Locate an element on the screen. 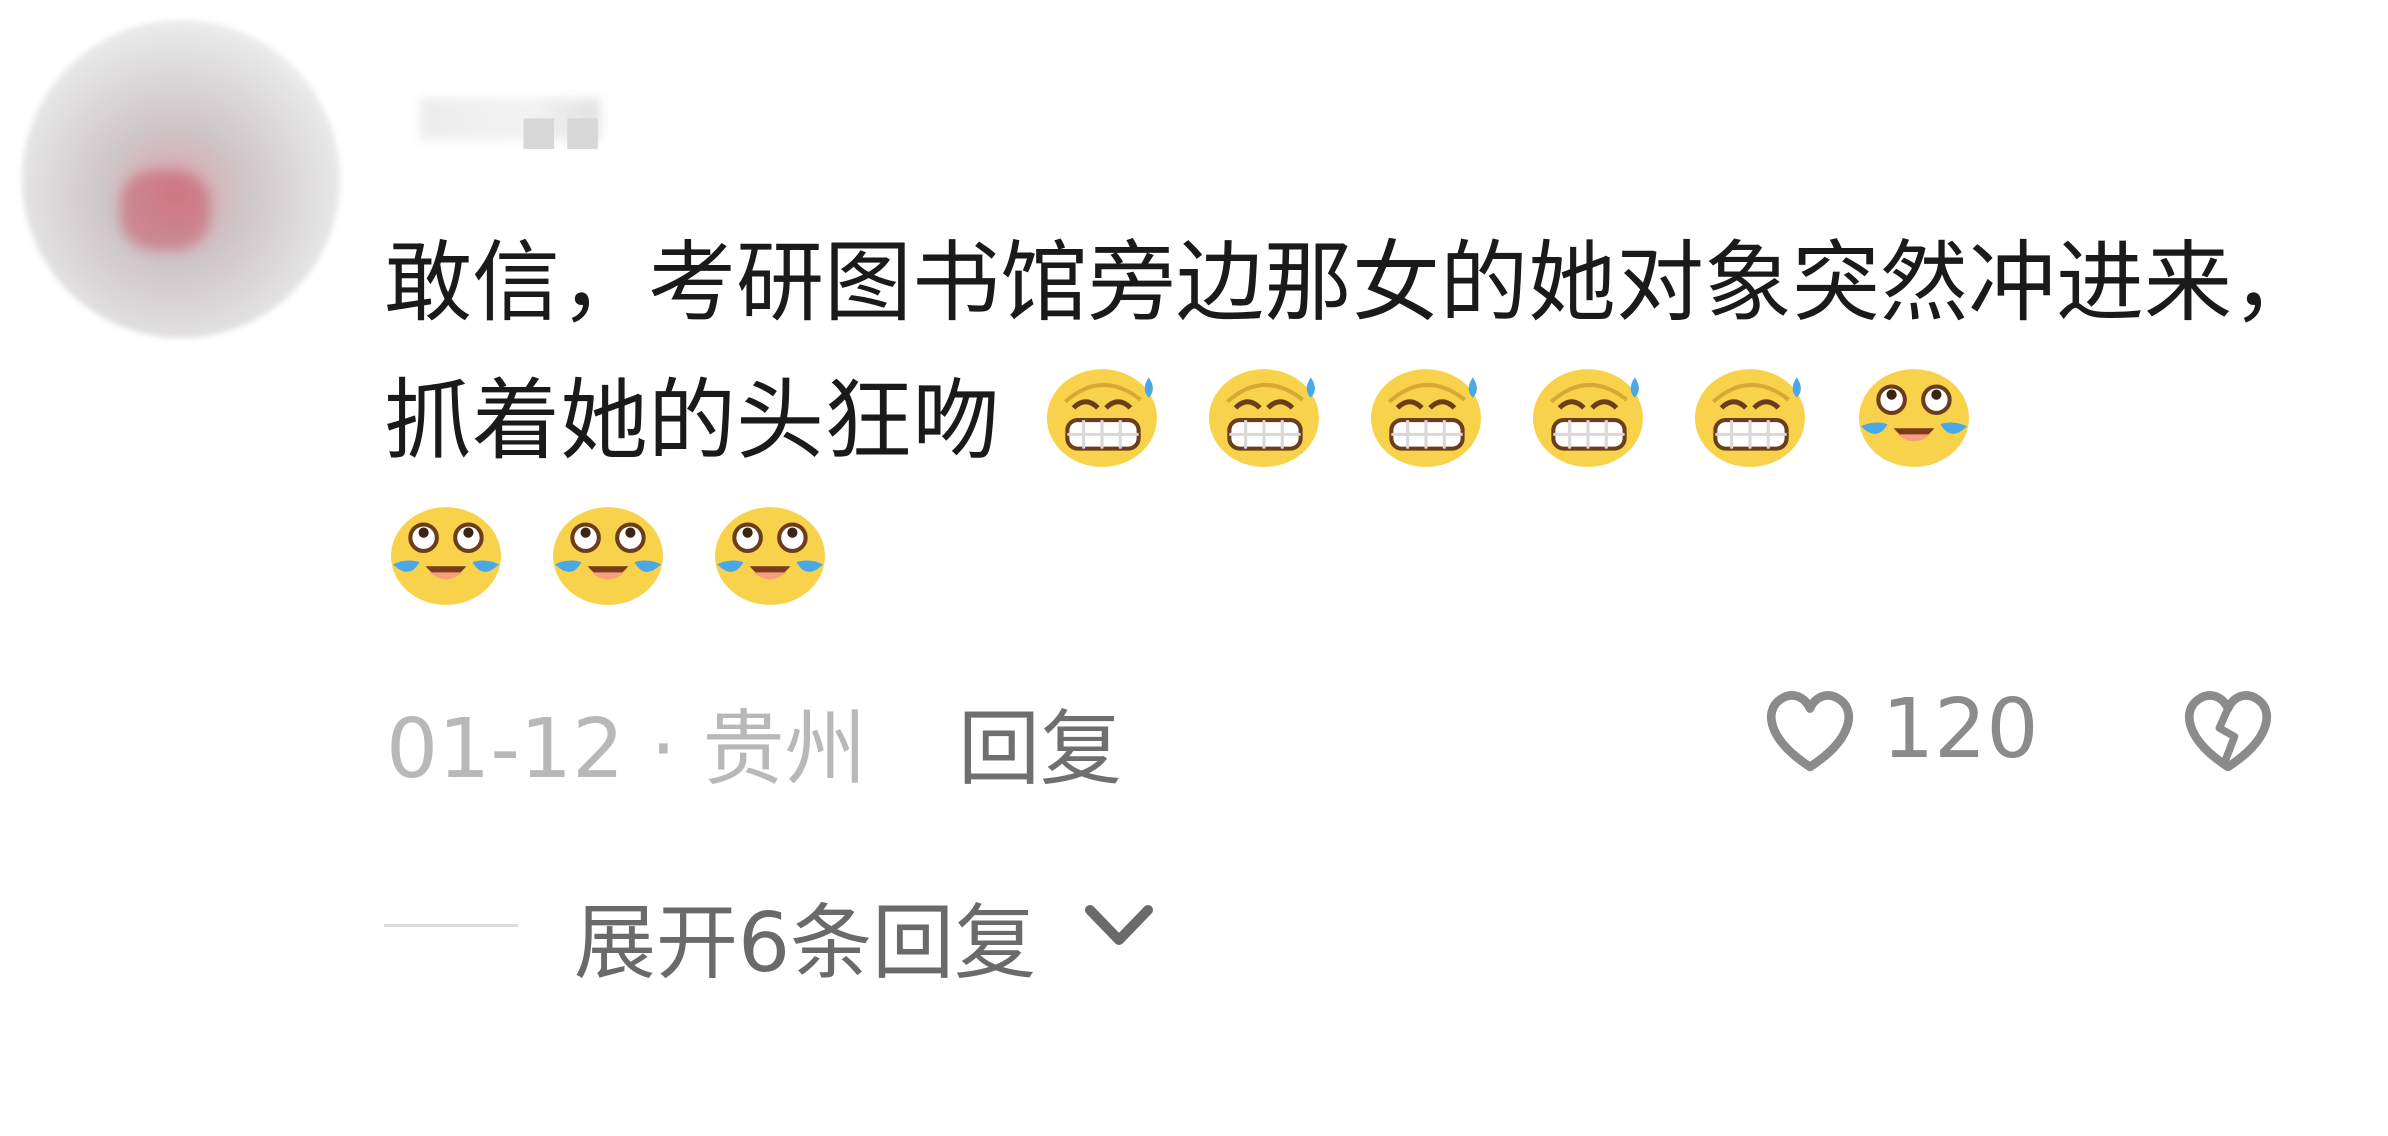 This screenshot has height=1136, width=2388. date-location: 01-12 · 贵州 is located at coordinates (626, 749).